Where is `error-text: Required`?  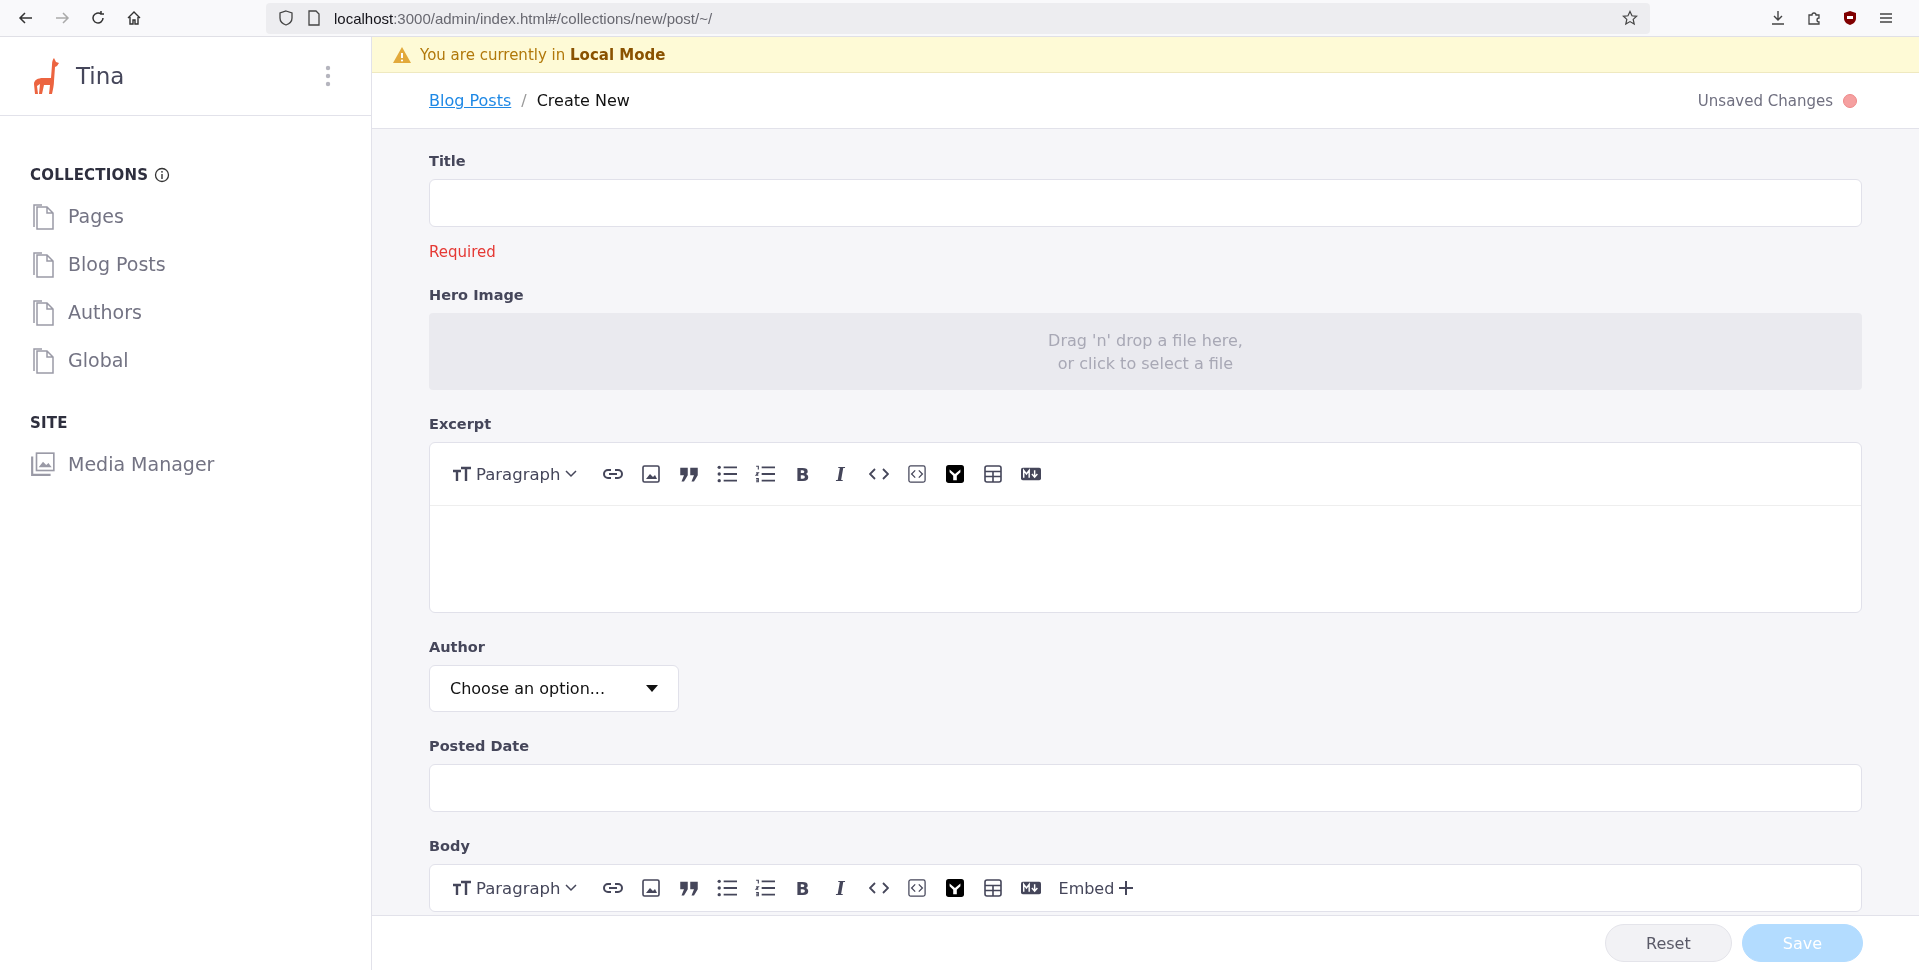
error-text: Required is located at coordinates (463, 252).